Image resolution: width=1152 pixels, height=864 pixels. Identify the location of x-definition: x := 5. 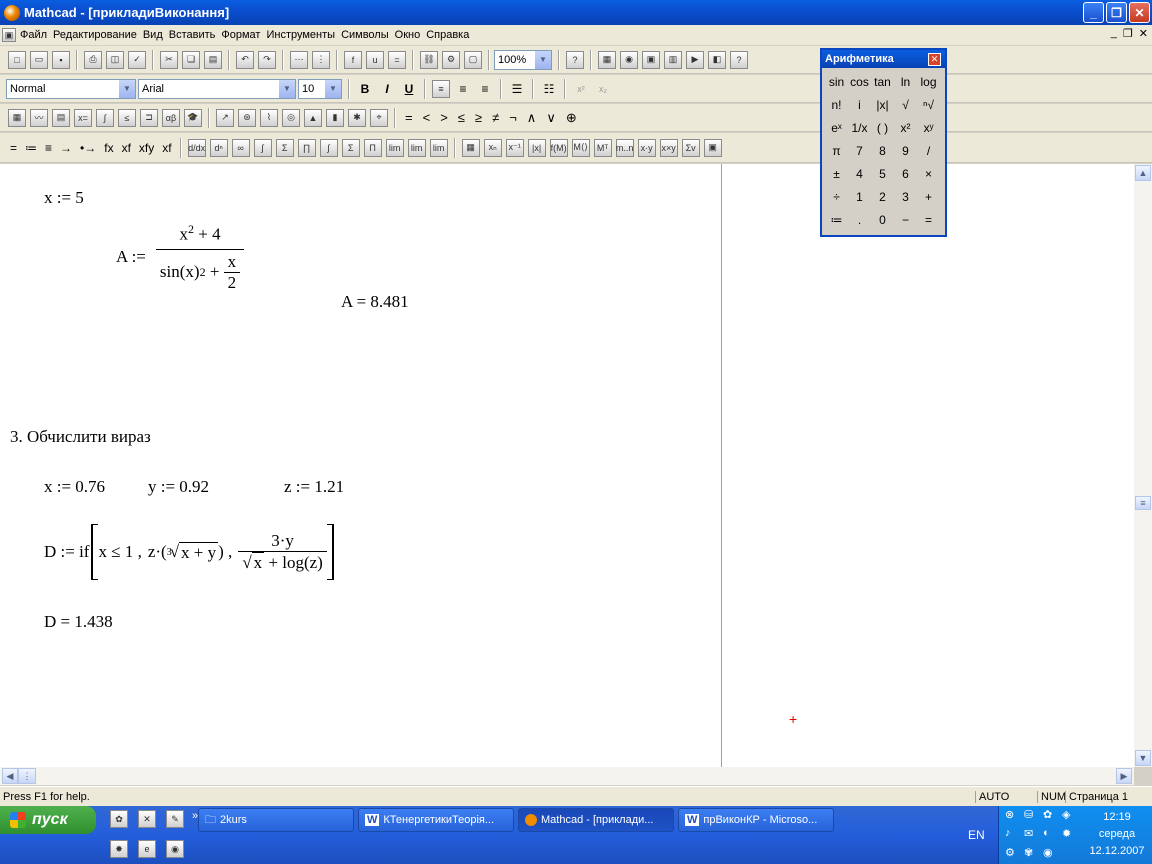
(64, 198).